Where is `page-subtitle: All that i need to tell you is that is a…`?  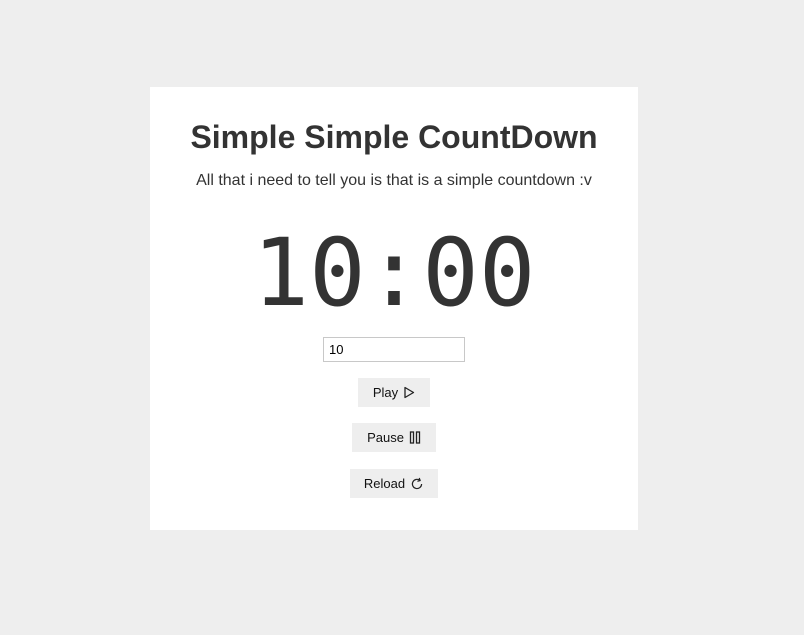 page-subtitle: All that i need to tell you is that is a… is located at coordinates (394, 180).